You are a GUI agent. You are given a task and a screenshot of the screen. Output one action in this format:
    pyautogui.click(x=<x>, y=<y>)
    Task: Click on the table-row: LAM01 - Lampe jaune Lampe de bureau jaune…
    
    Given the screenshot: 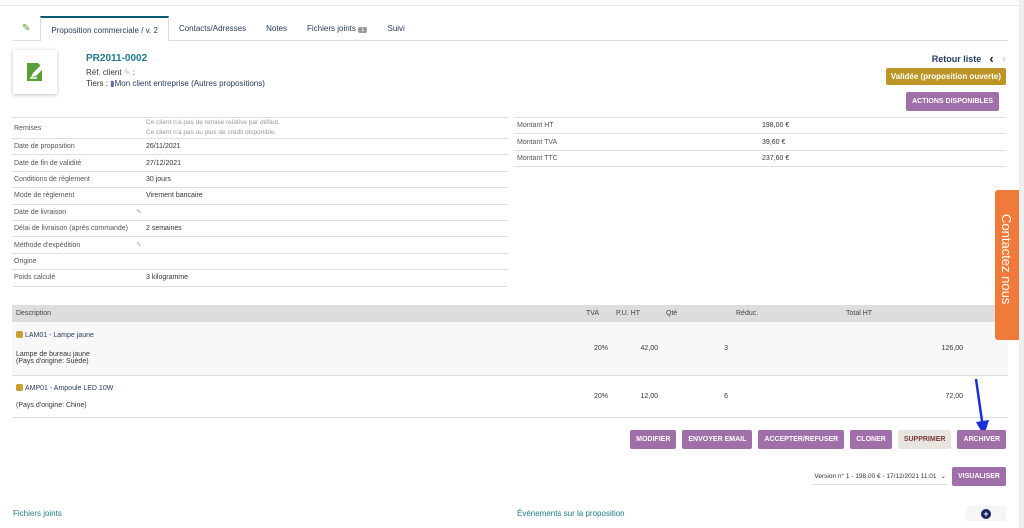 What is the action you would take?
    pyautogui.click(x=510, y=349)
    